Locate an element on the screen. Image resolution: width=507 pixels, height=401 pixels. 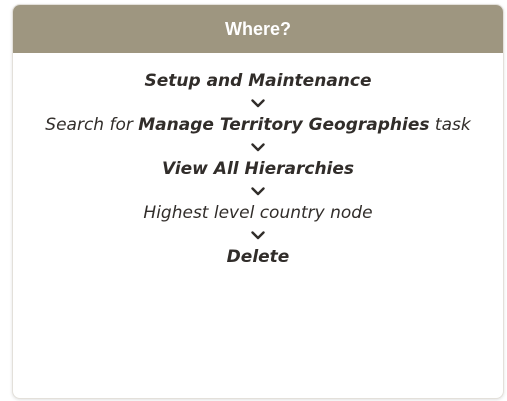
step-prefix: Search for is located at coordinates (92, 125).